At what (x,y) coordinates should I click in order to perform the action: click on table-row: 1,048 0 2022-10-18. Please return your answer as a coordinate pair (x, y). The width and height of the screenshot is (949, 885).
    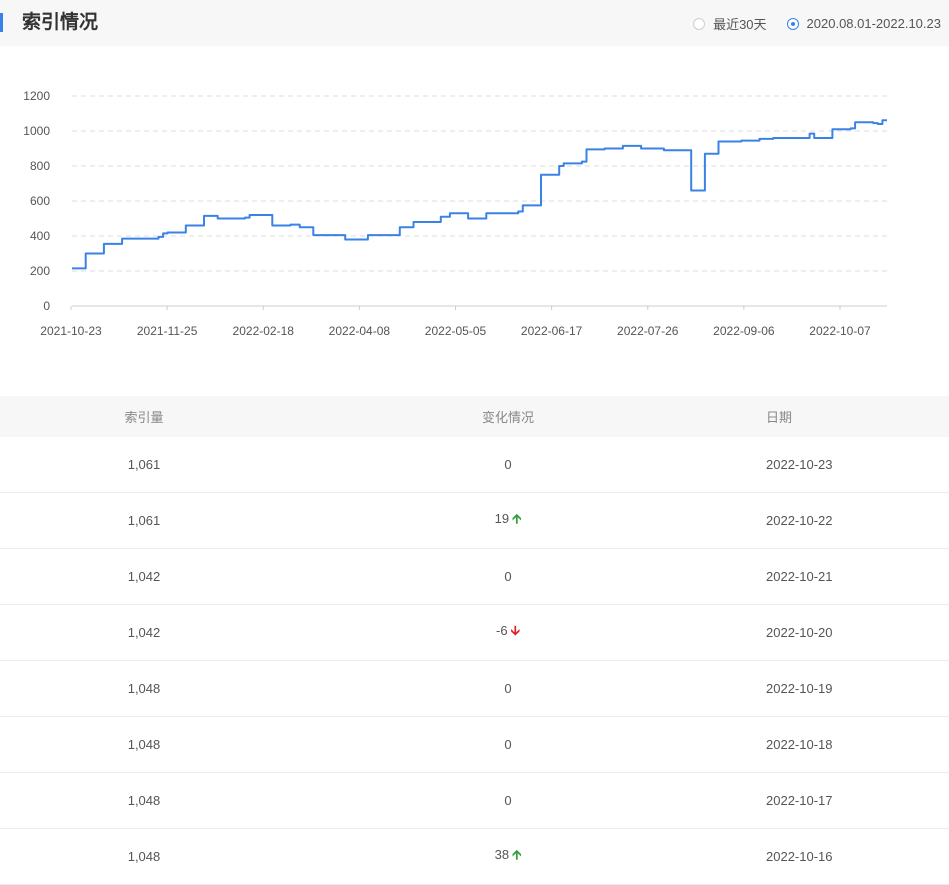
    Looking at the image, I should click on (474, 745).